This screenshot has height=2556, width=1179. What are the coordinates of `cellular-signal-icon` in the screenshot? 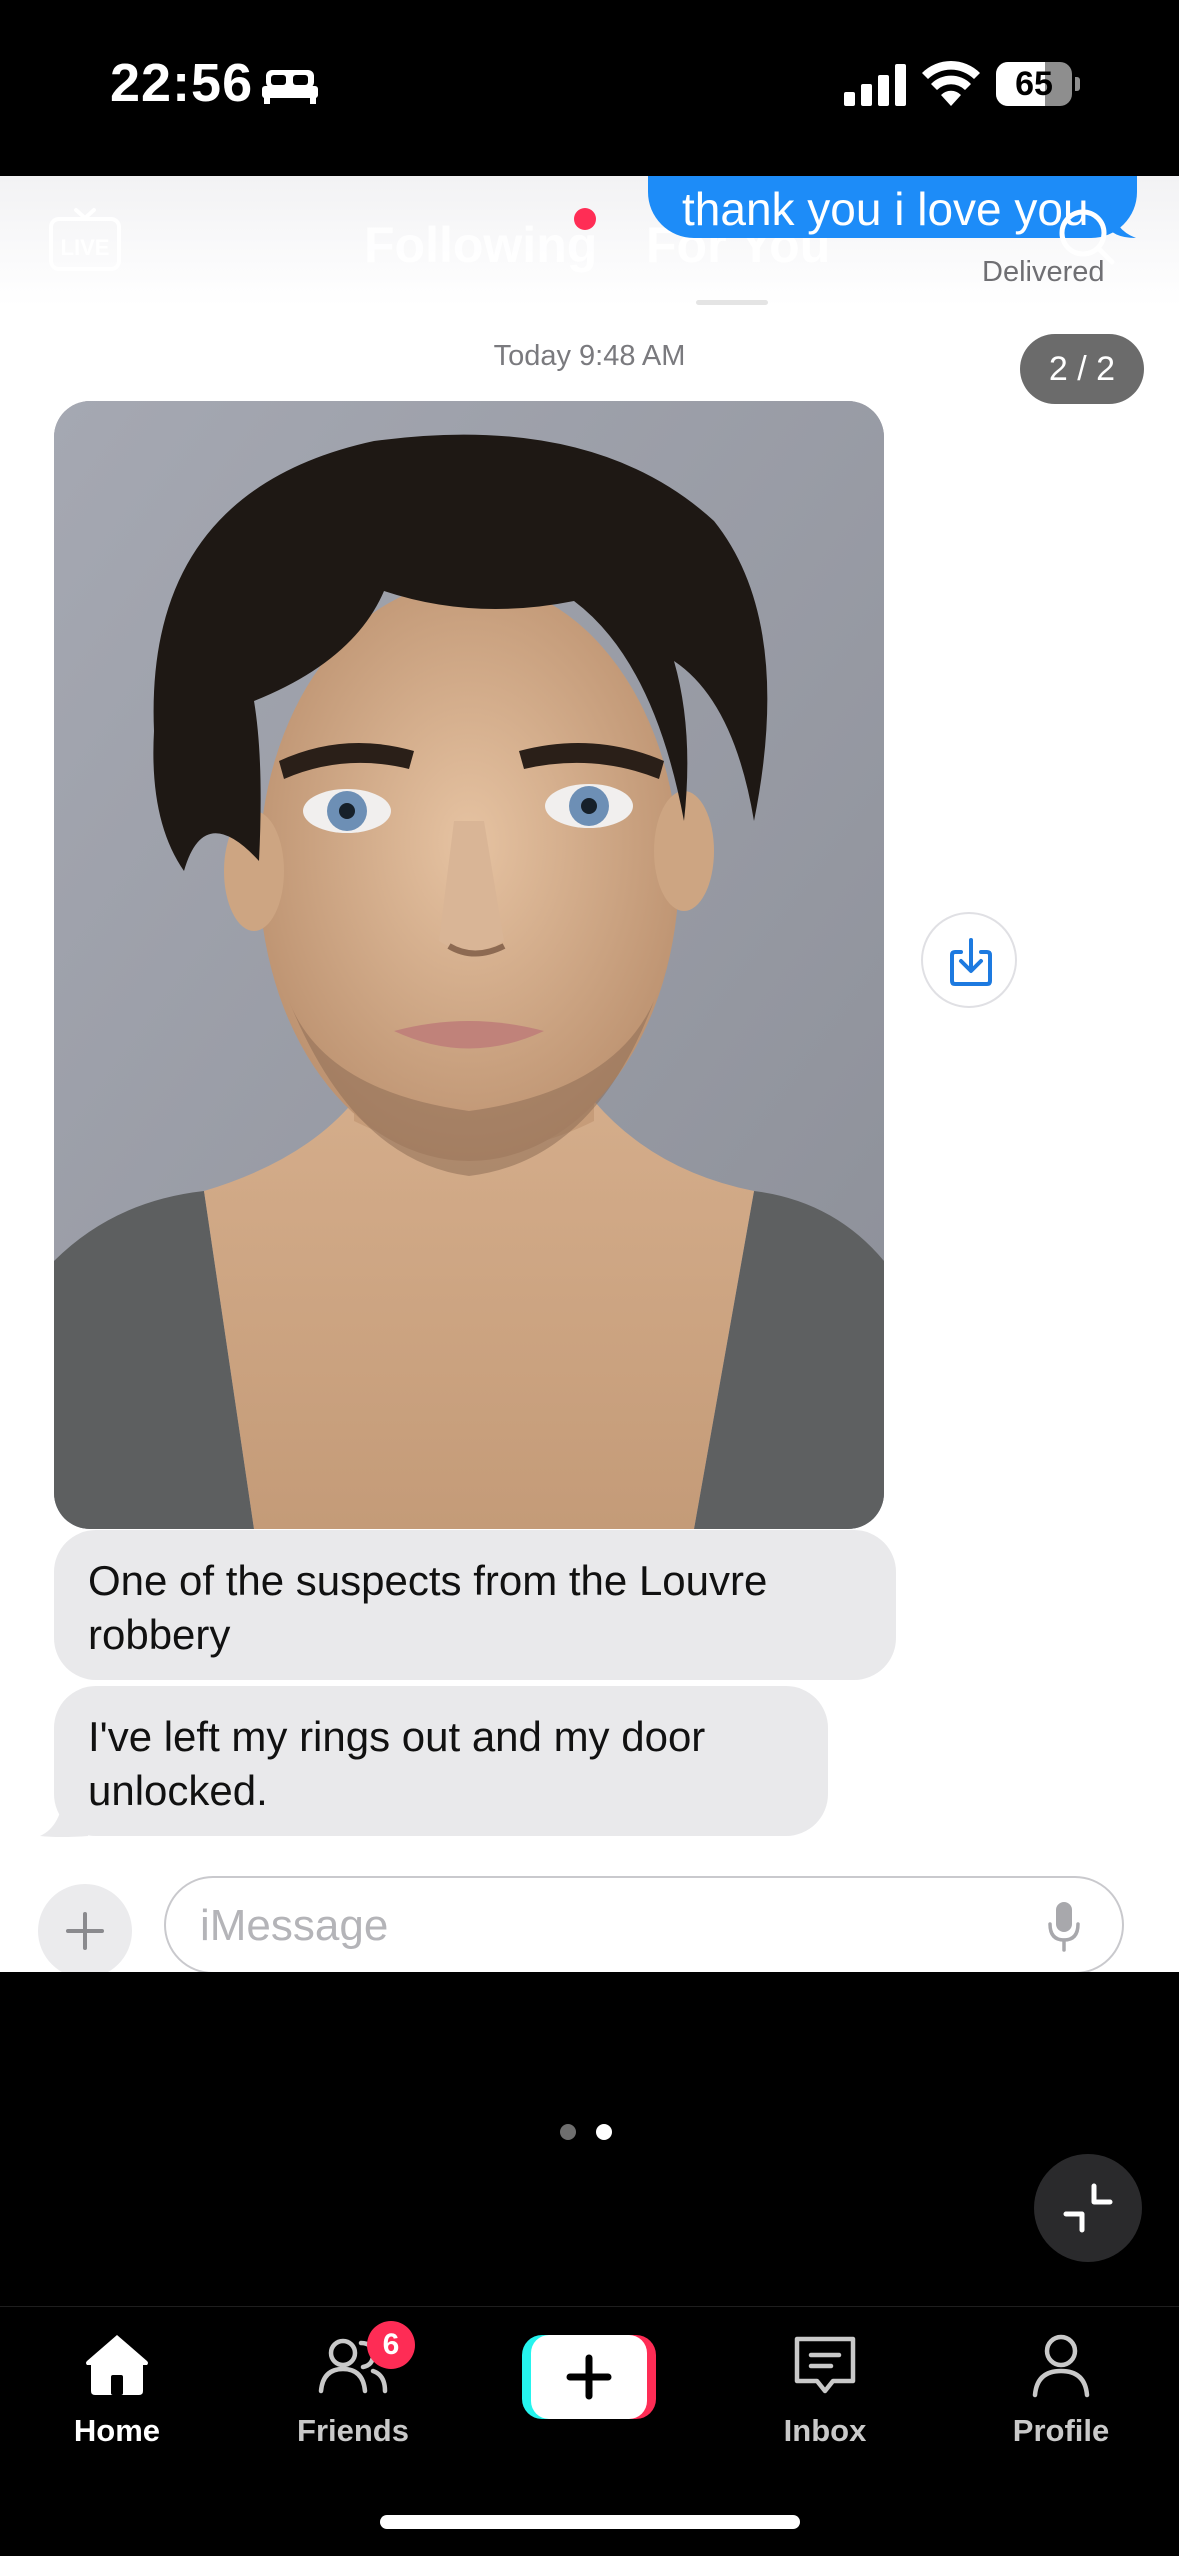 It's located at (875, 85).